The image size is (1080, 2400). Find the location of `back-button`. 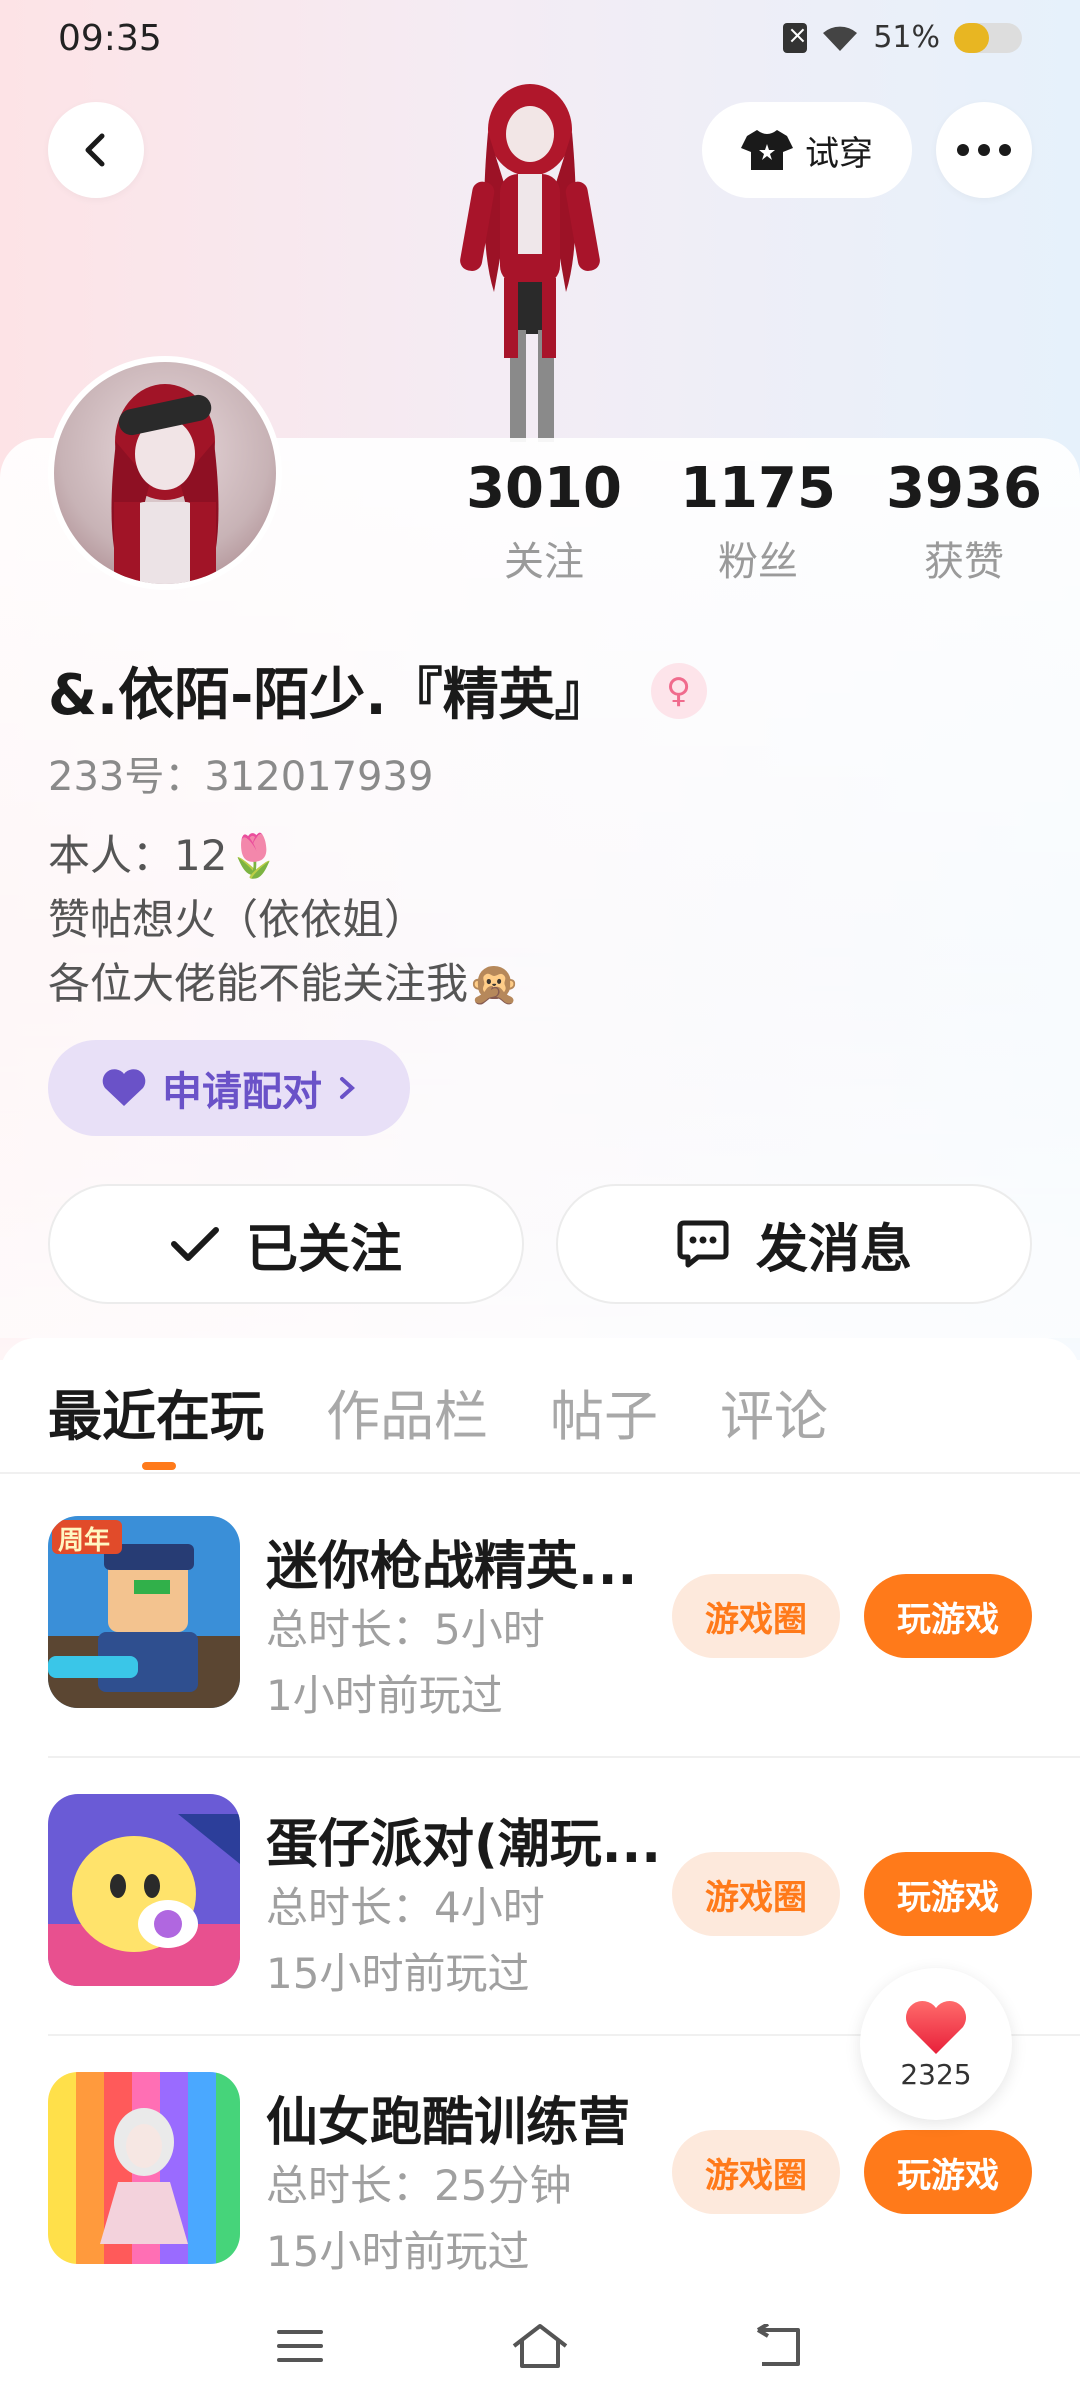

back-button is located at coordinates (96, 150).